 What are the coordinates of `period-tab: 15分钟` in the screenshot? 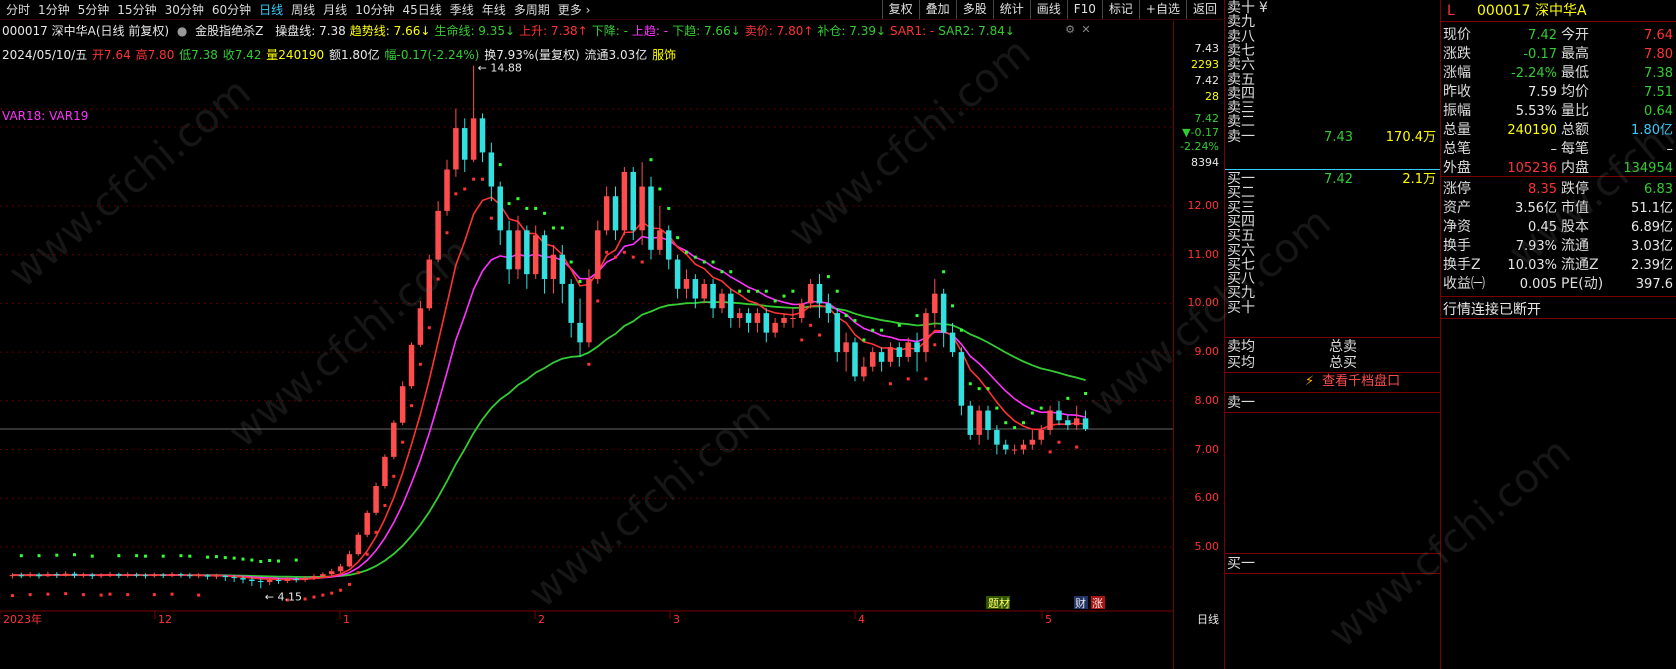 It's located at (136, 10).